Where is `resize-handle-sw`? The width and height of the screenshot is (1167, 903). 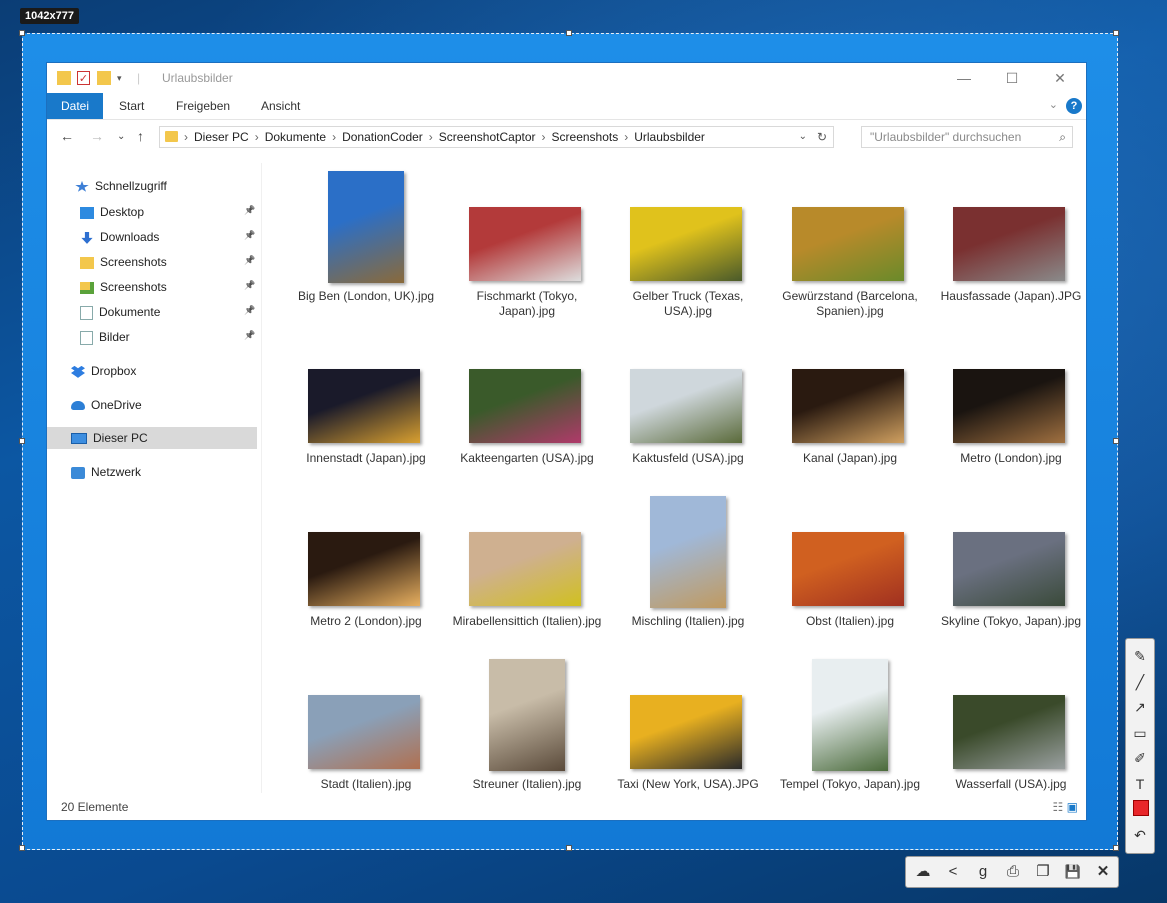 resize-handle-sw is located at coordinates (22, 848).